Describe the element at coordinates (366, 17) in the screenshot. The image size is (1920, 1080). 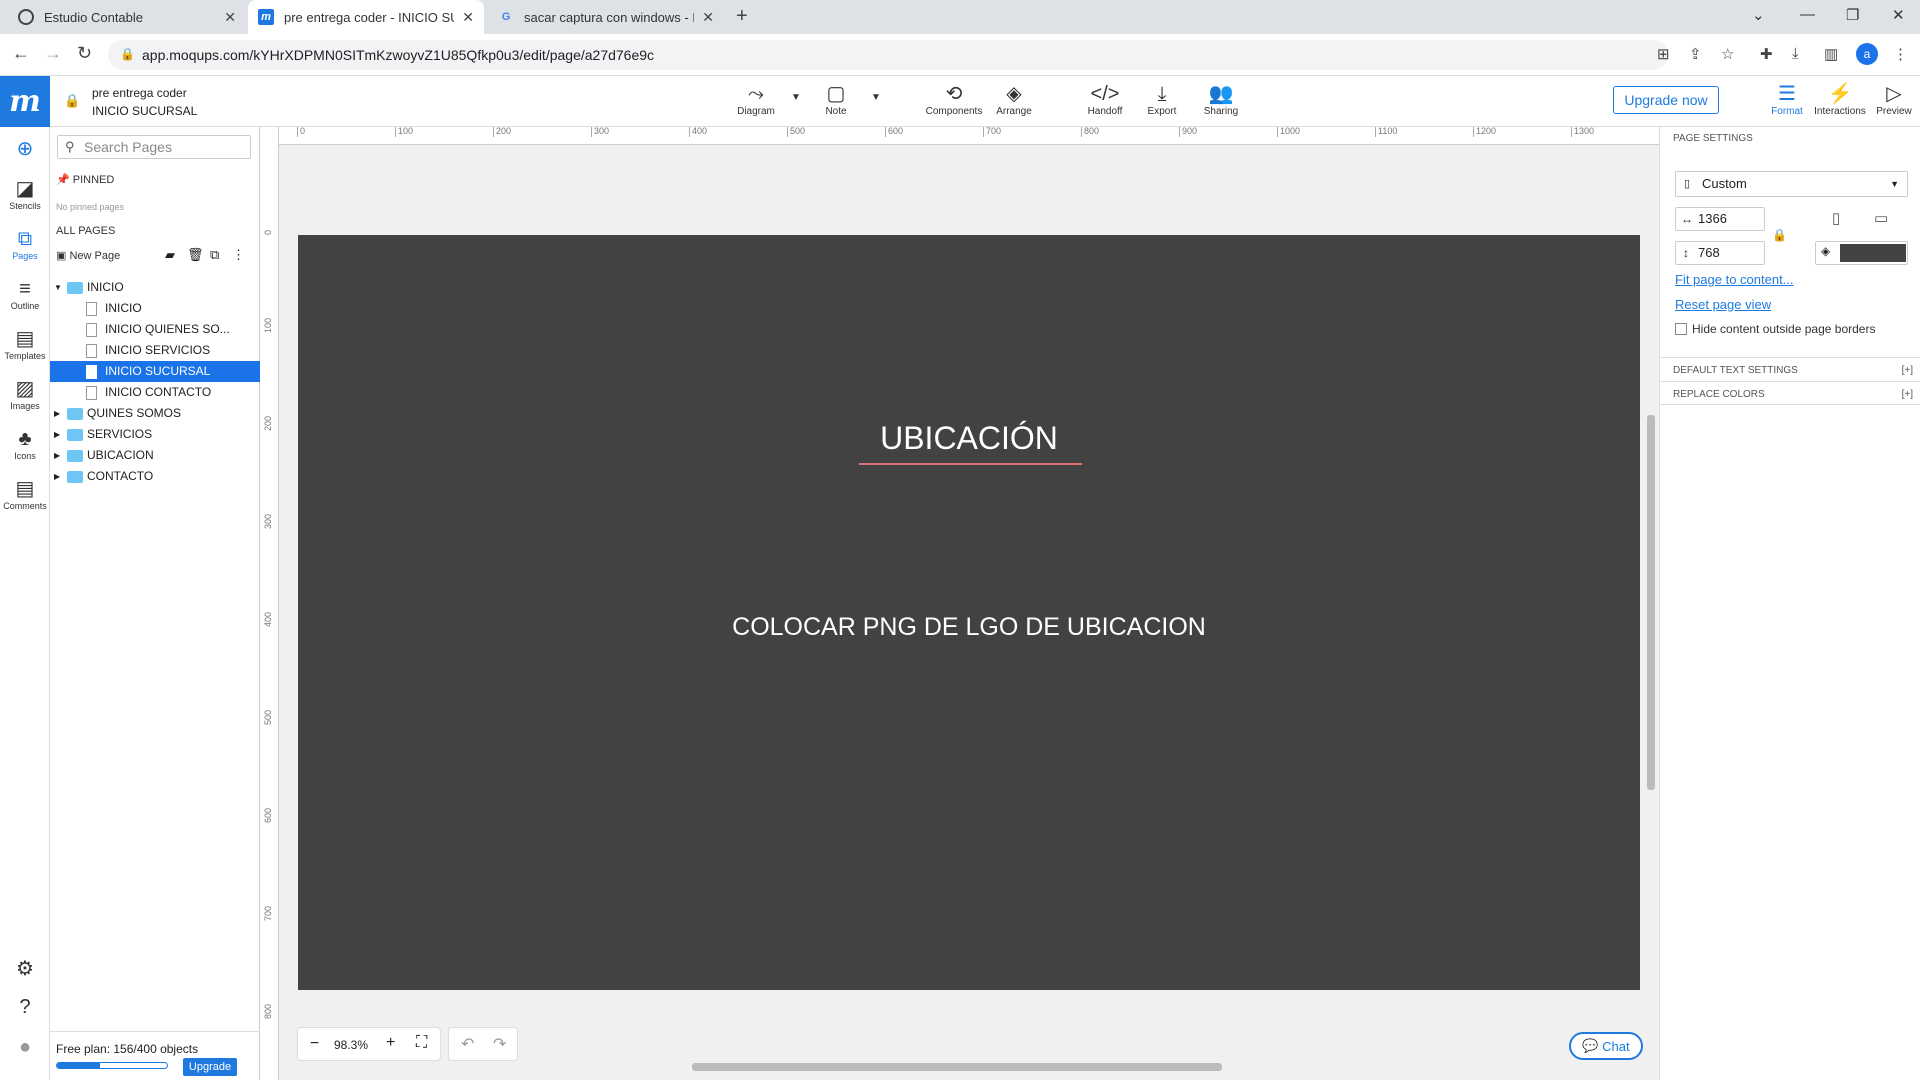
I see `tab-moqups: m pre entrega coder - INICIO SUCU ✕` at that location.